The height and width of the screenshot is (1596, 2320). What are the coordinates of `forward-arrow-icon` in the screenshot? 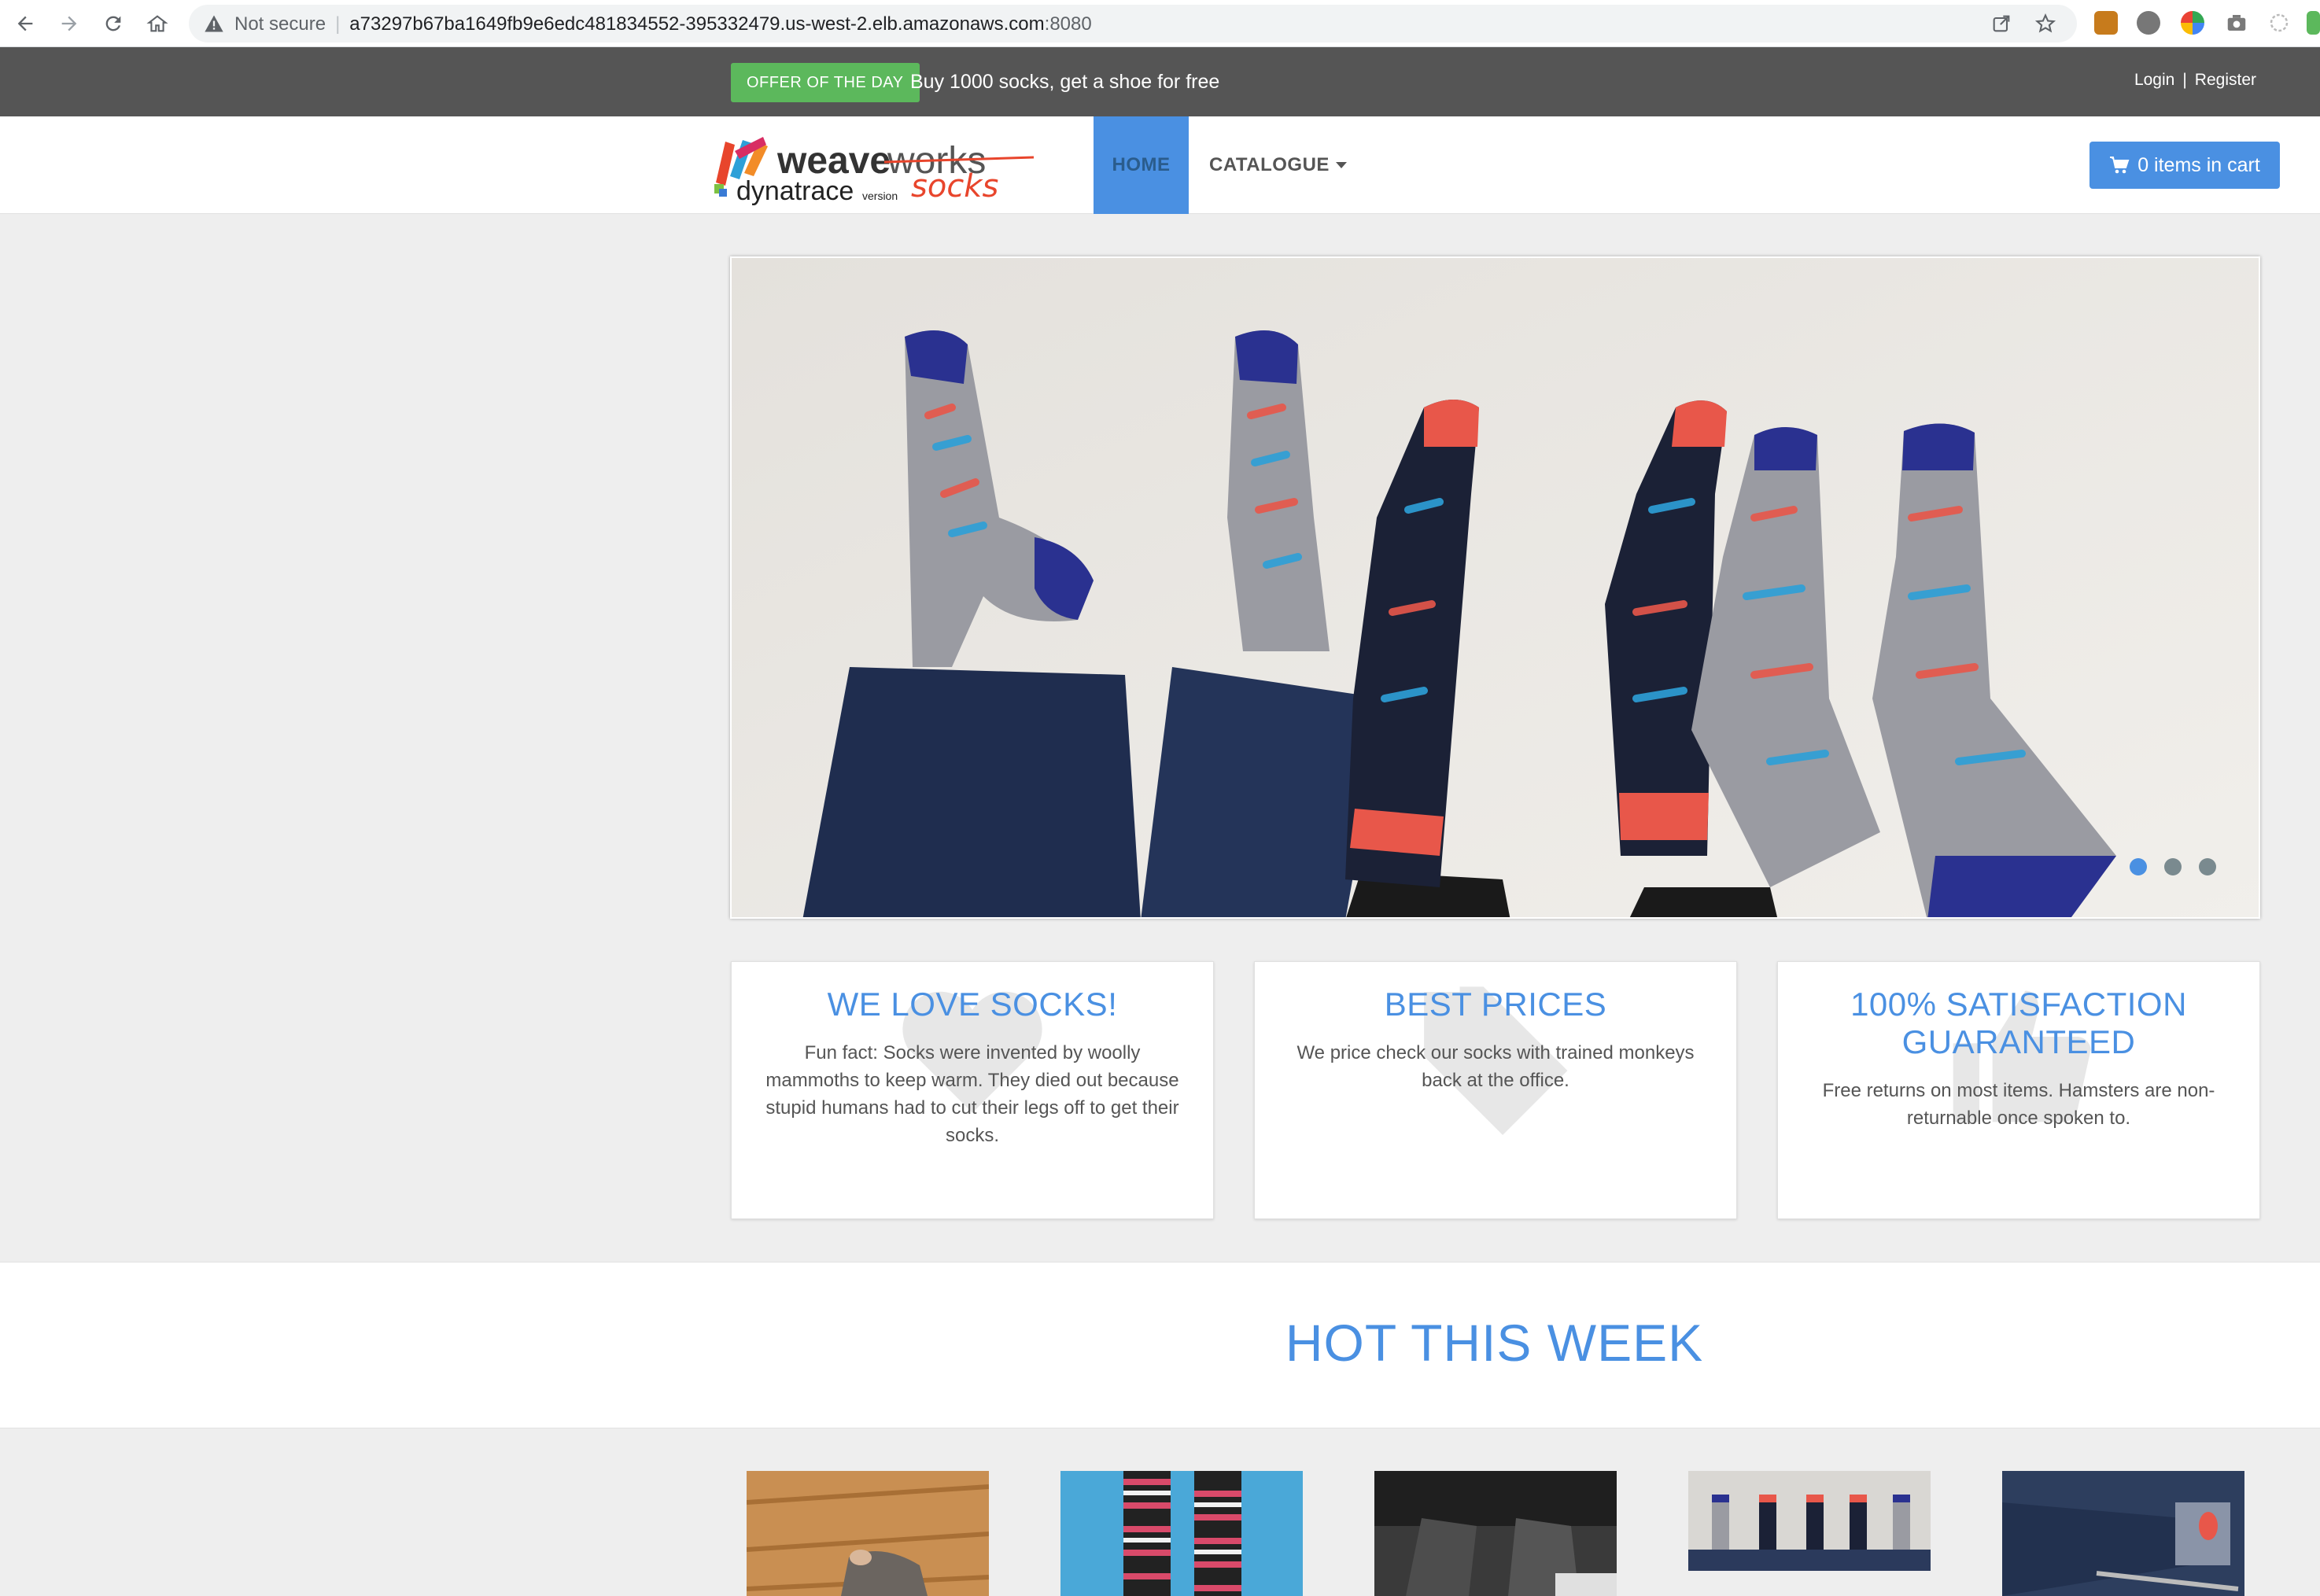 It's located at (69, 23).